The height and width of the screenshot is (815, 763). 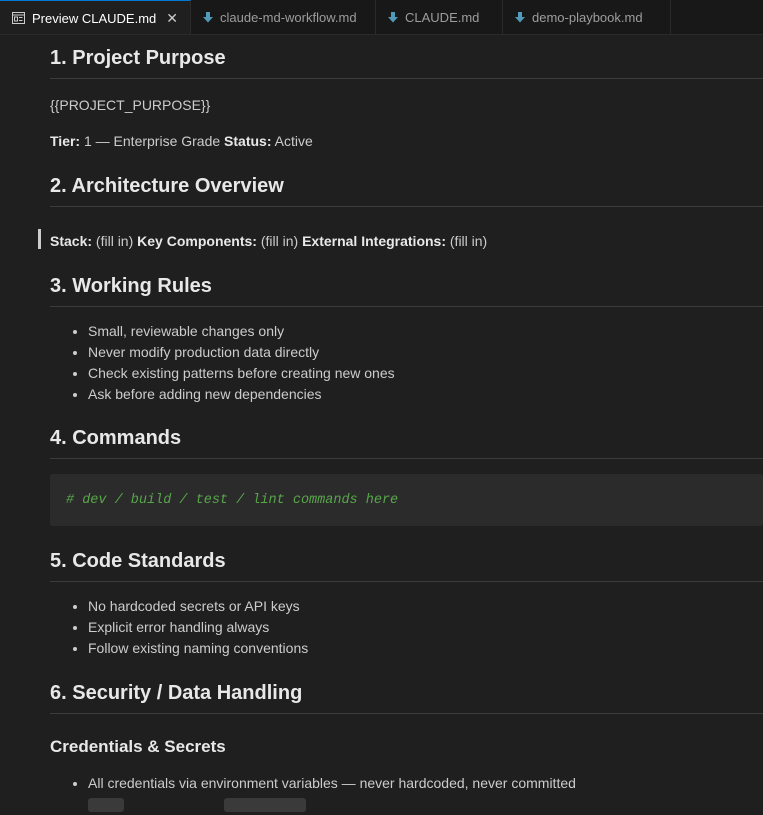 I want to click on tab-claude-md-workflow: claude-md-workflow.md, so click(x=283, y=17).